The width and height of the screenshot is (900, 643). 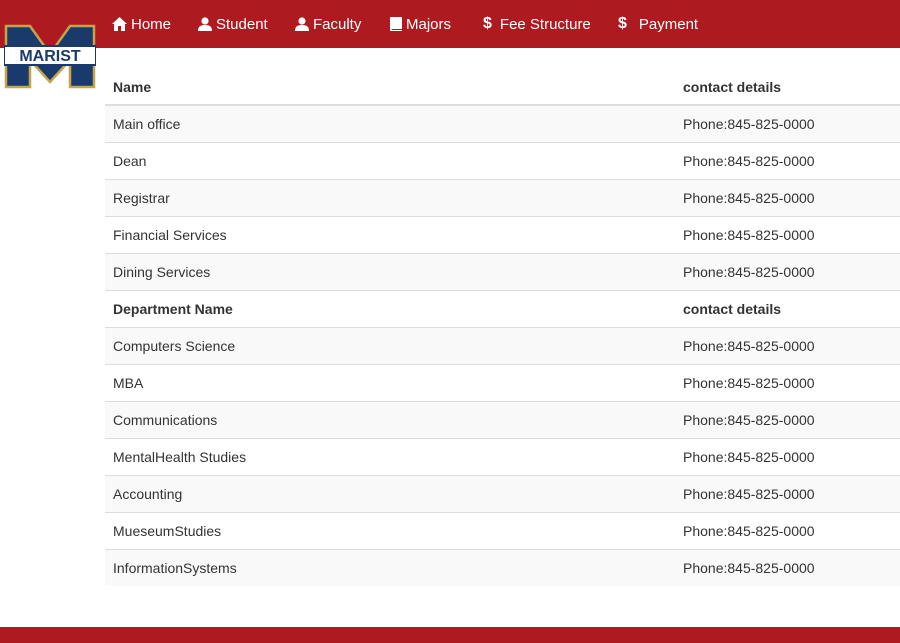 What do you see at coordinates (390, 419) in the screenshot?
I see `department-name: Communications` at bounding box center [390, 419].